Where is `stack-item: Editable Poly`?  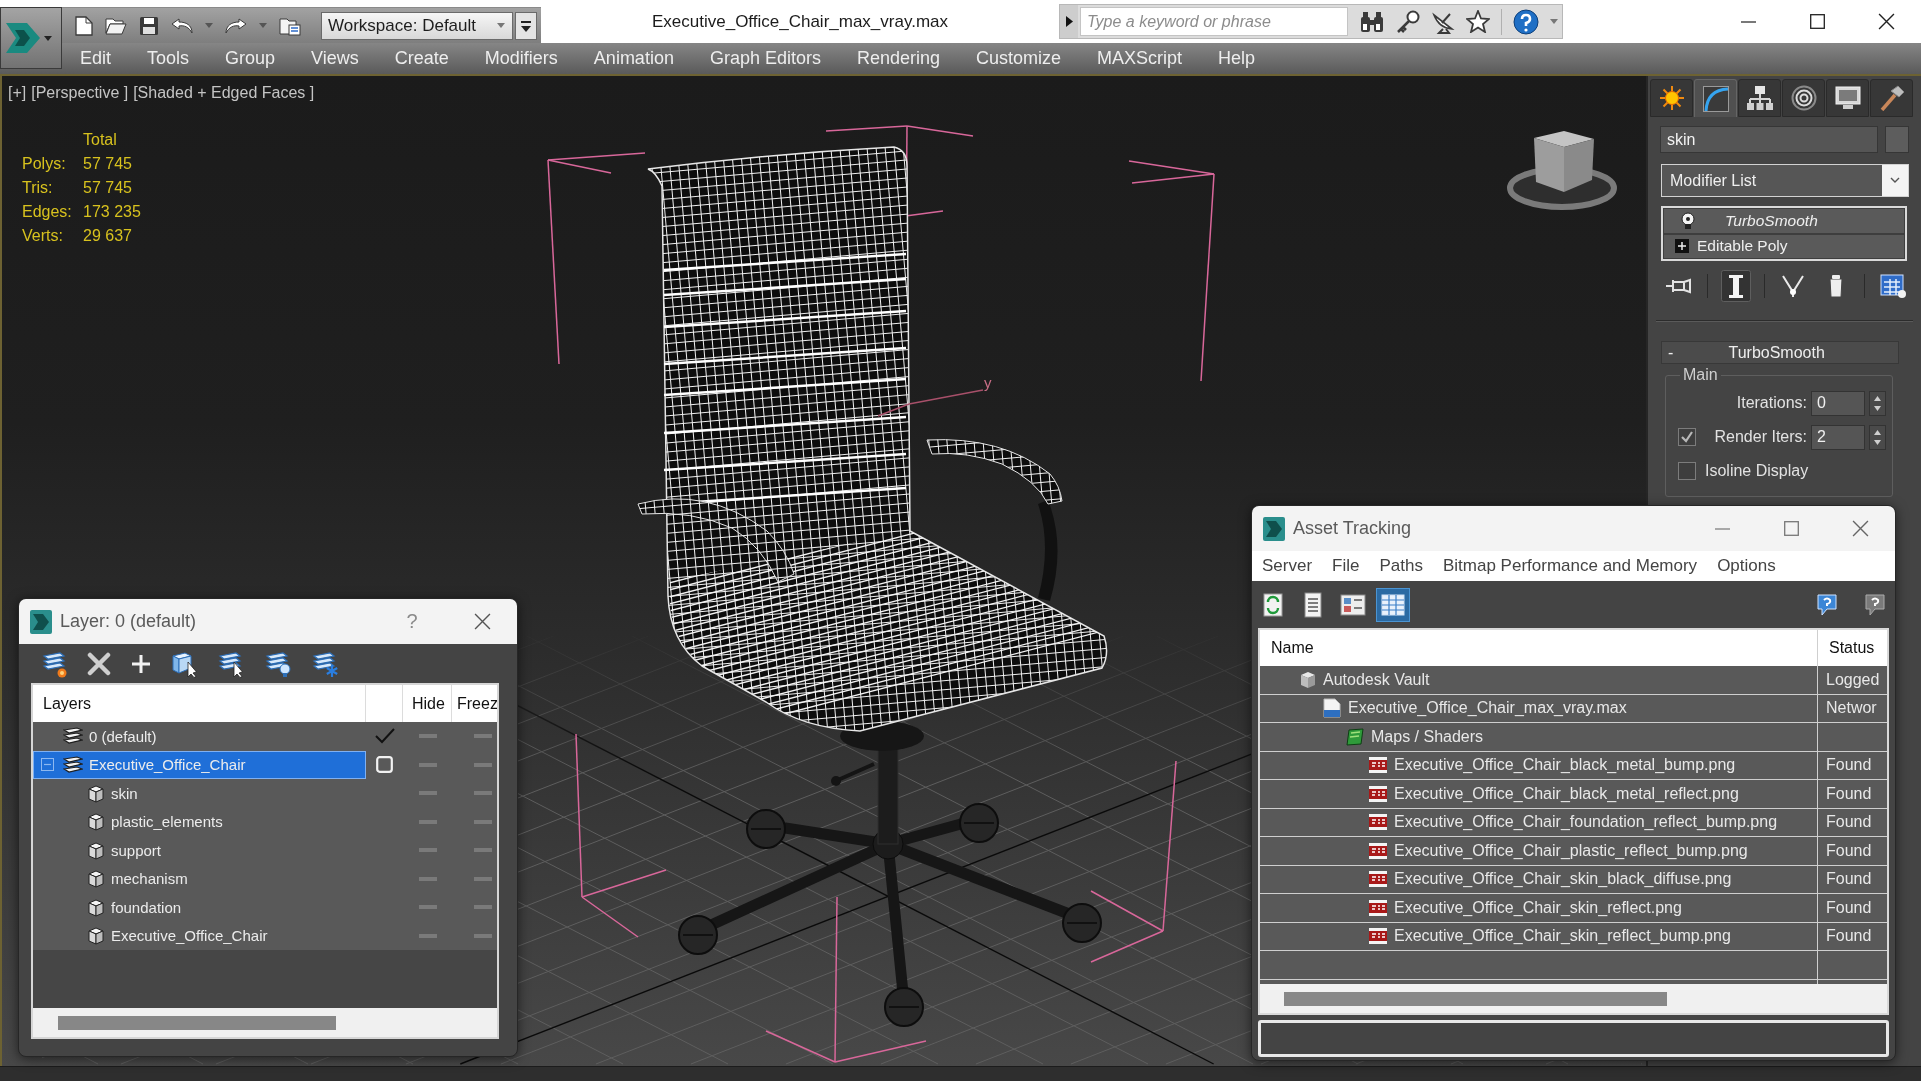 stack-item: Editable Poly is located at coordinates (1784, 246).